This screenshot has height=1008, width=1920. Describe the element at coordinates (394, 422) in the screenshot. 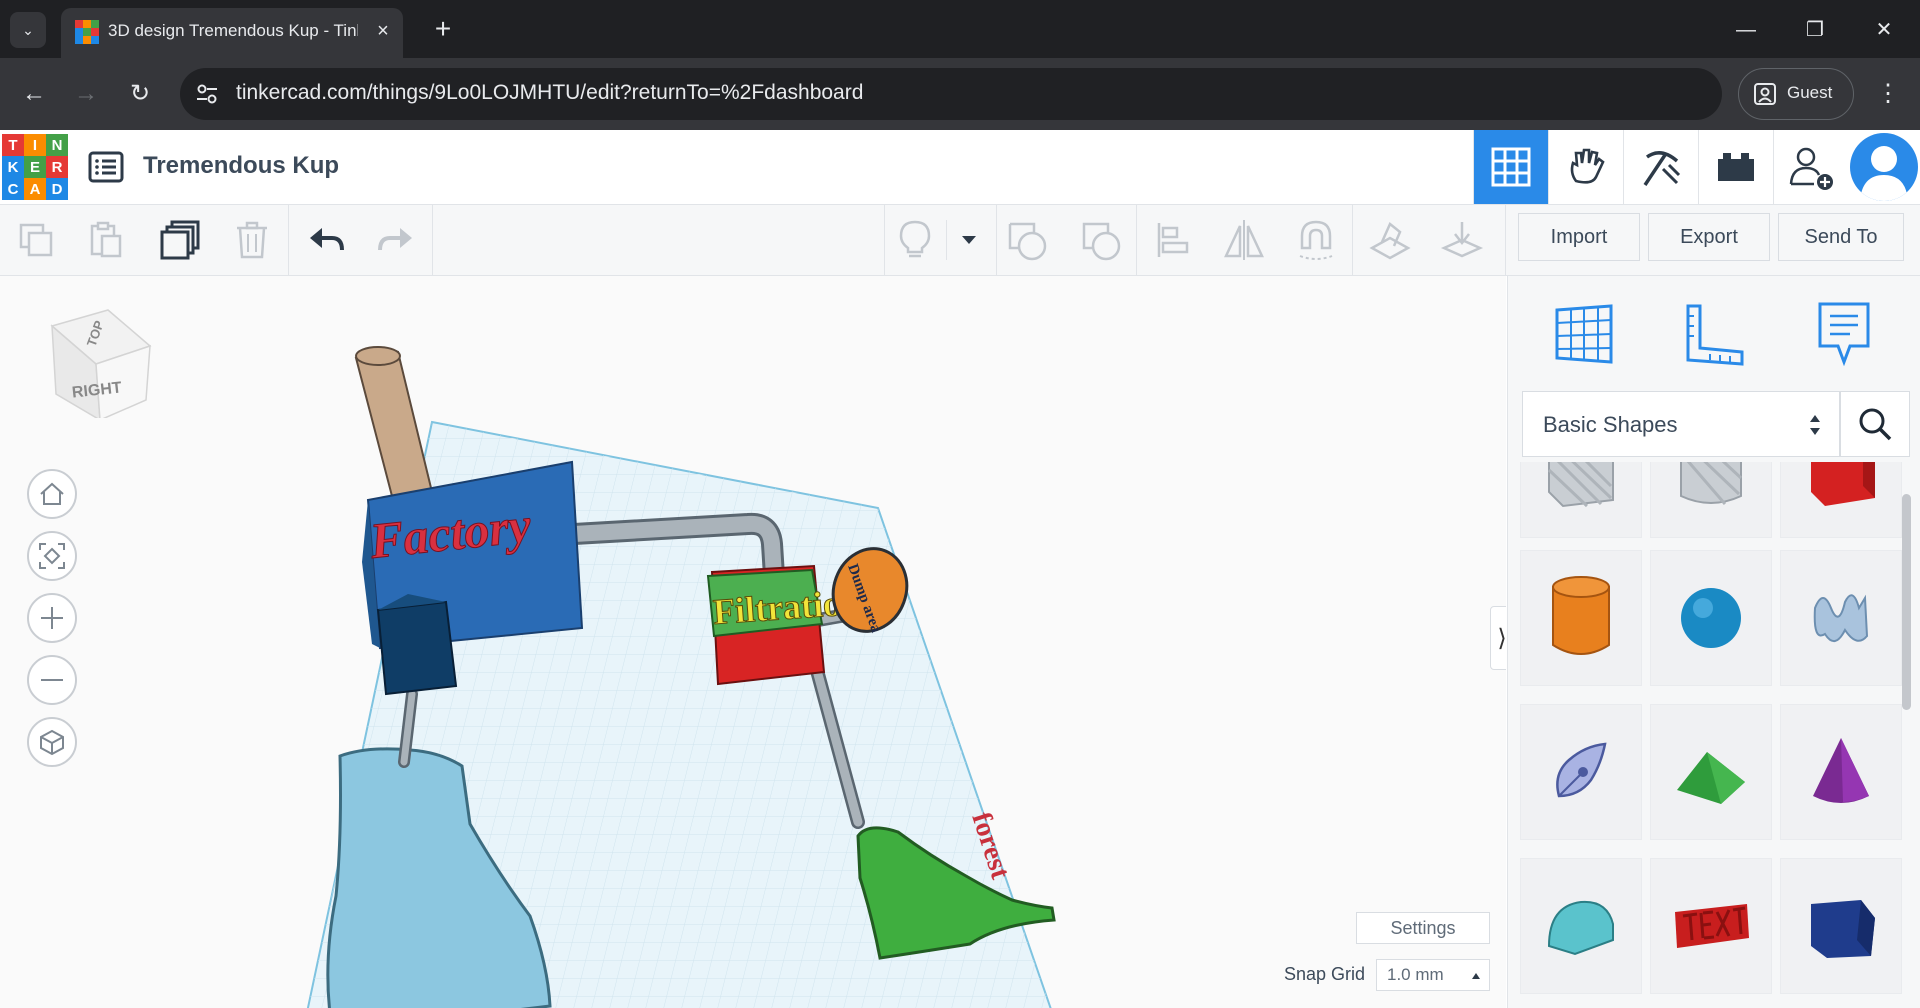

I see `factory-chimney` at that location.